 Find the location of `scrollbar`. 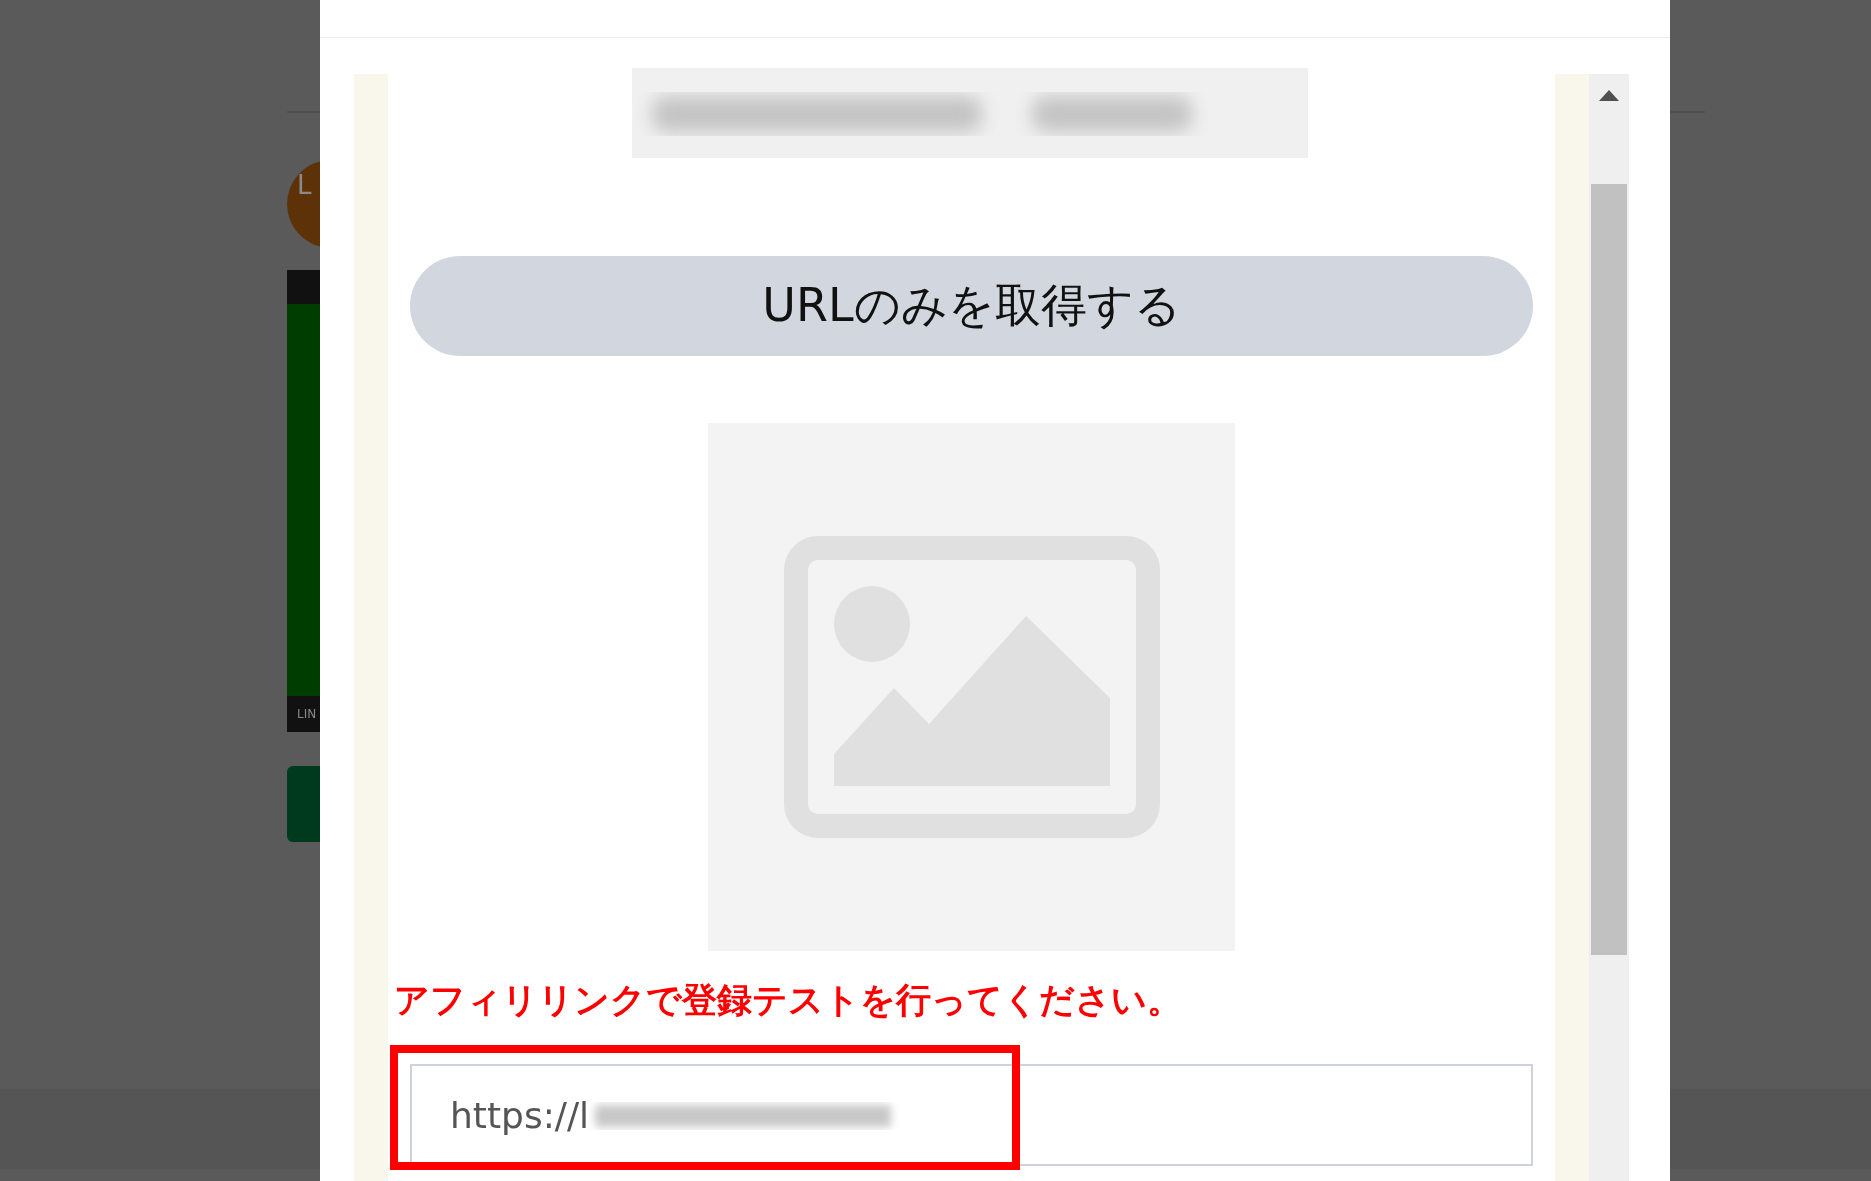

scrollbar is located at coordinates (1609, 627).